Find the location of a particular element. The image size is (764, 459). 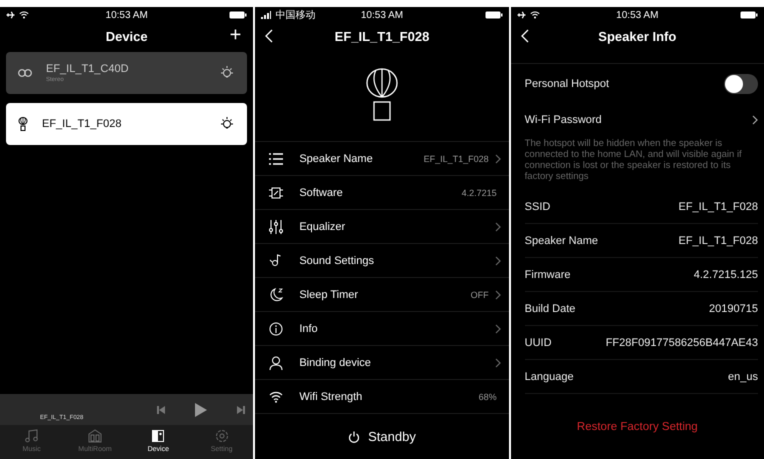

row-label: Sound Settings is located at coordinates (337, 260).